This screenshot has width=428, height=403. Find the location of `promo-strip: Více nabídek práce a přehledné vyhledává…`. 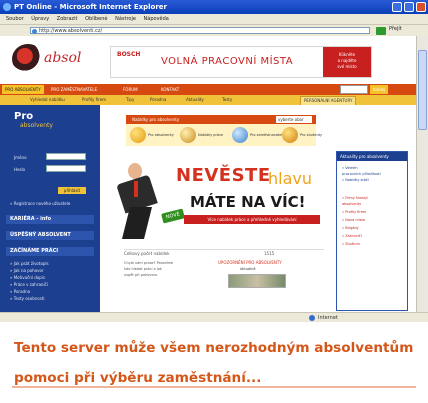

promo-strip: Více nabídek práce a přehledné vyhledává… is located at coordinates (252, 219).